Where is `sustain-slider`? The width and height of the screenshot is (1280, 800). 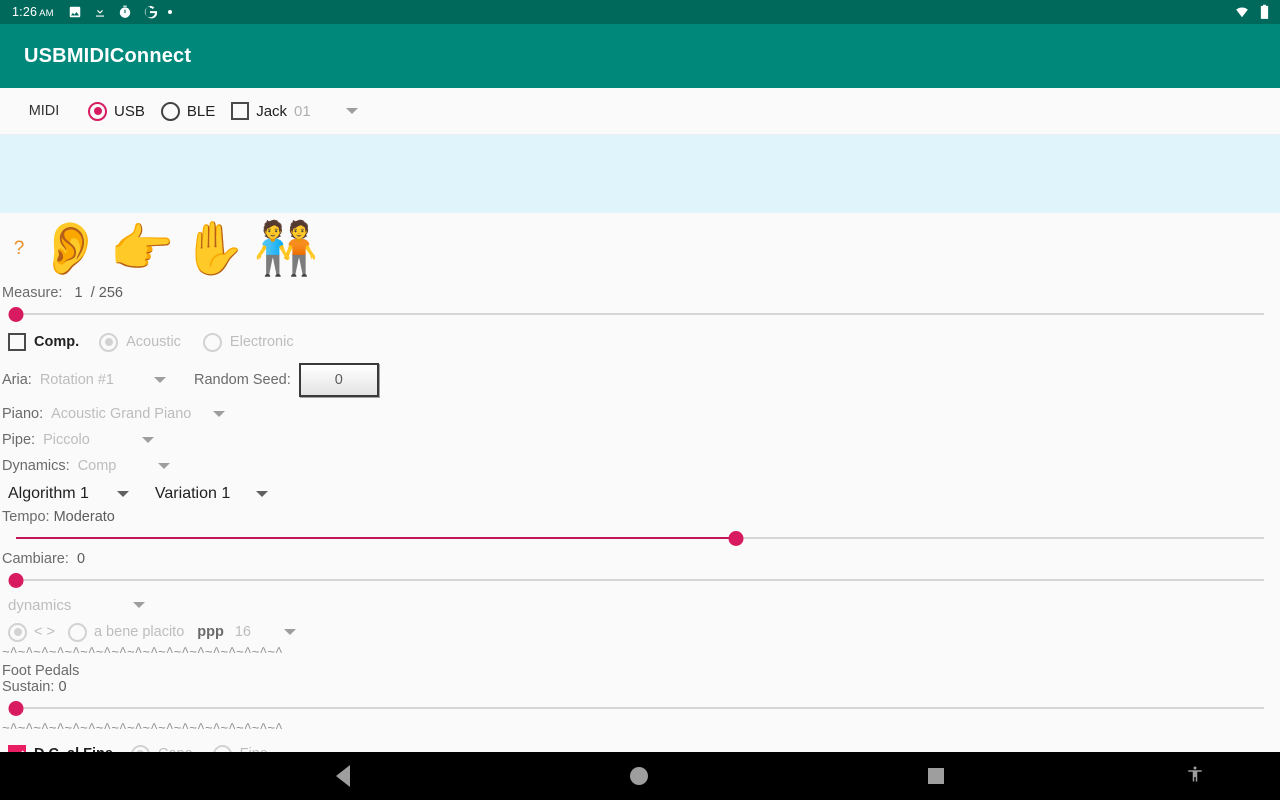 sustain-slider is located at coordinates (640, 708).